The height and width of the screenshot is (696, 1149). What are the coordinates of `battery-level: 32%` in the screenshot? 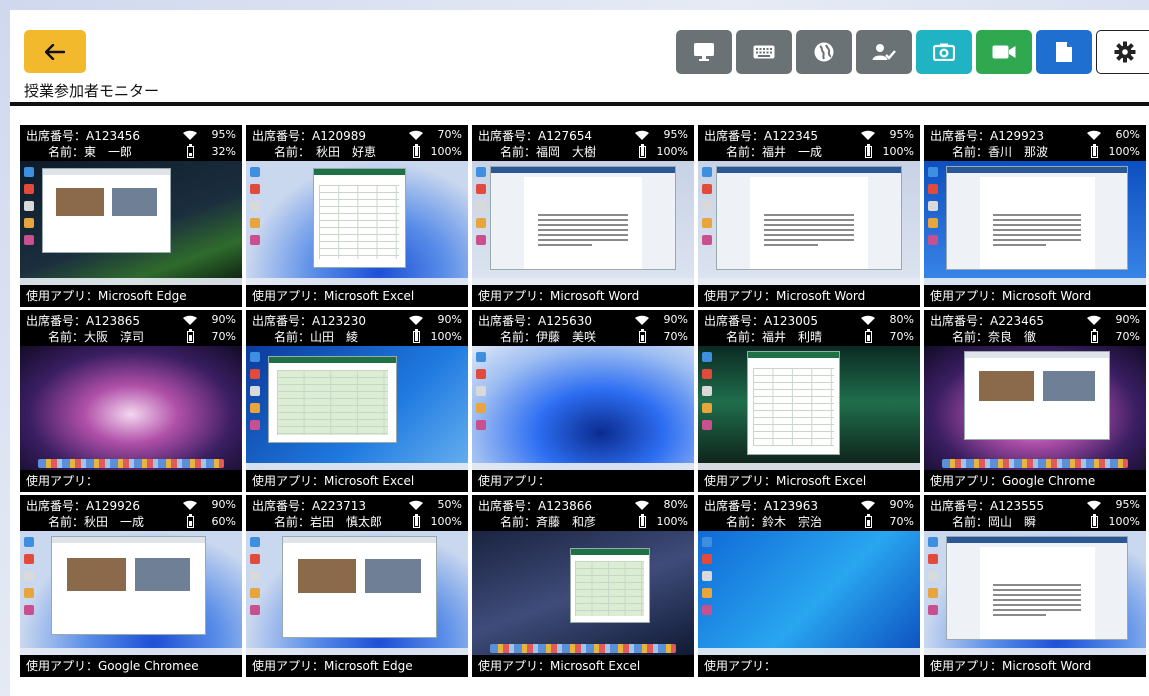 It's located at (223, 151).